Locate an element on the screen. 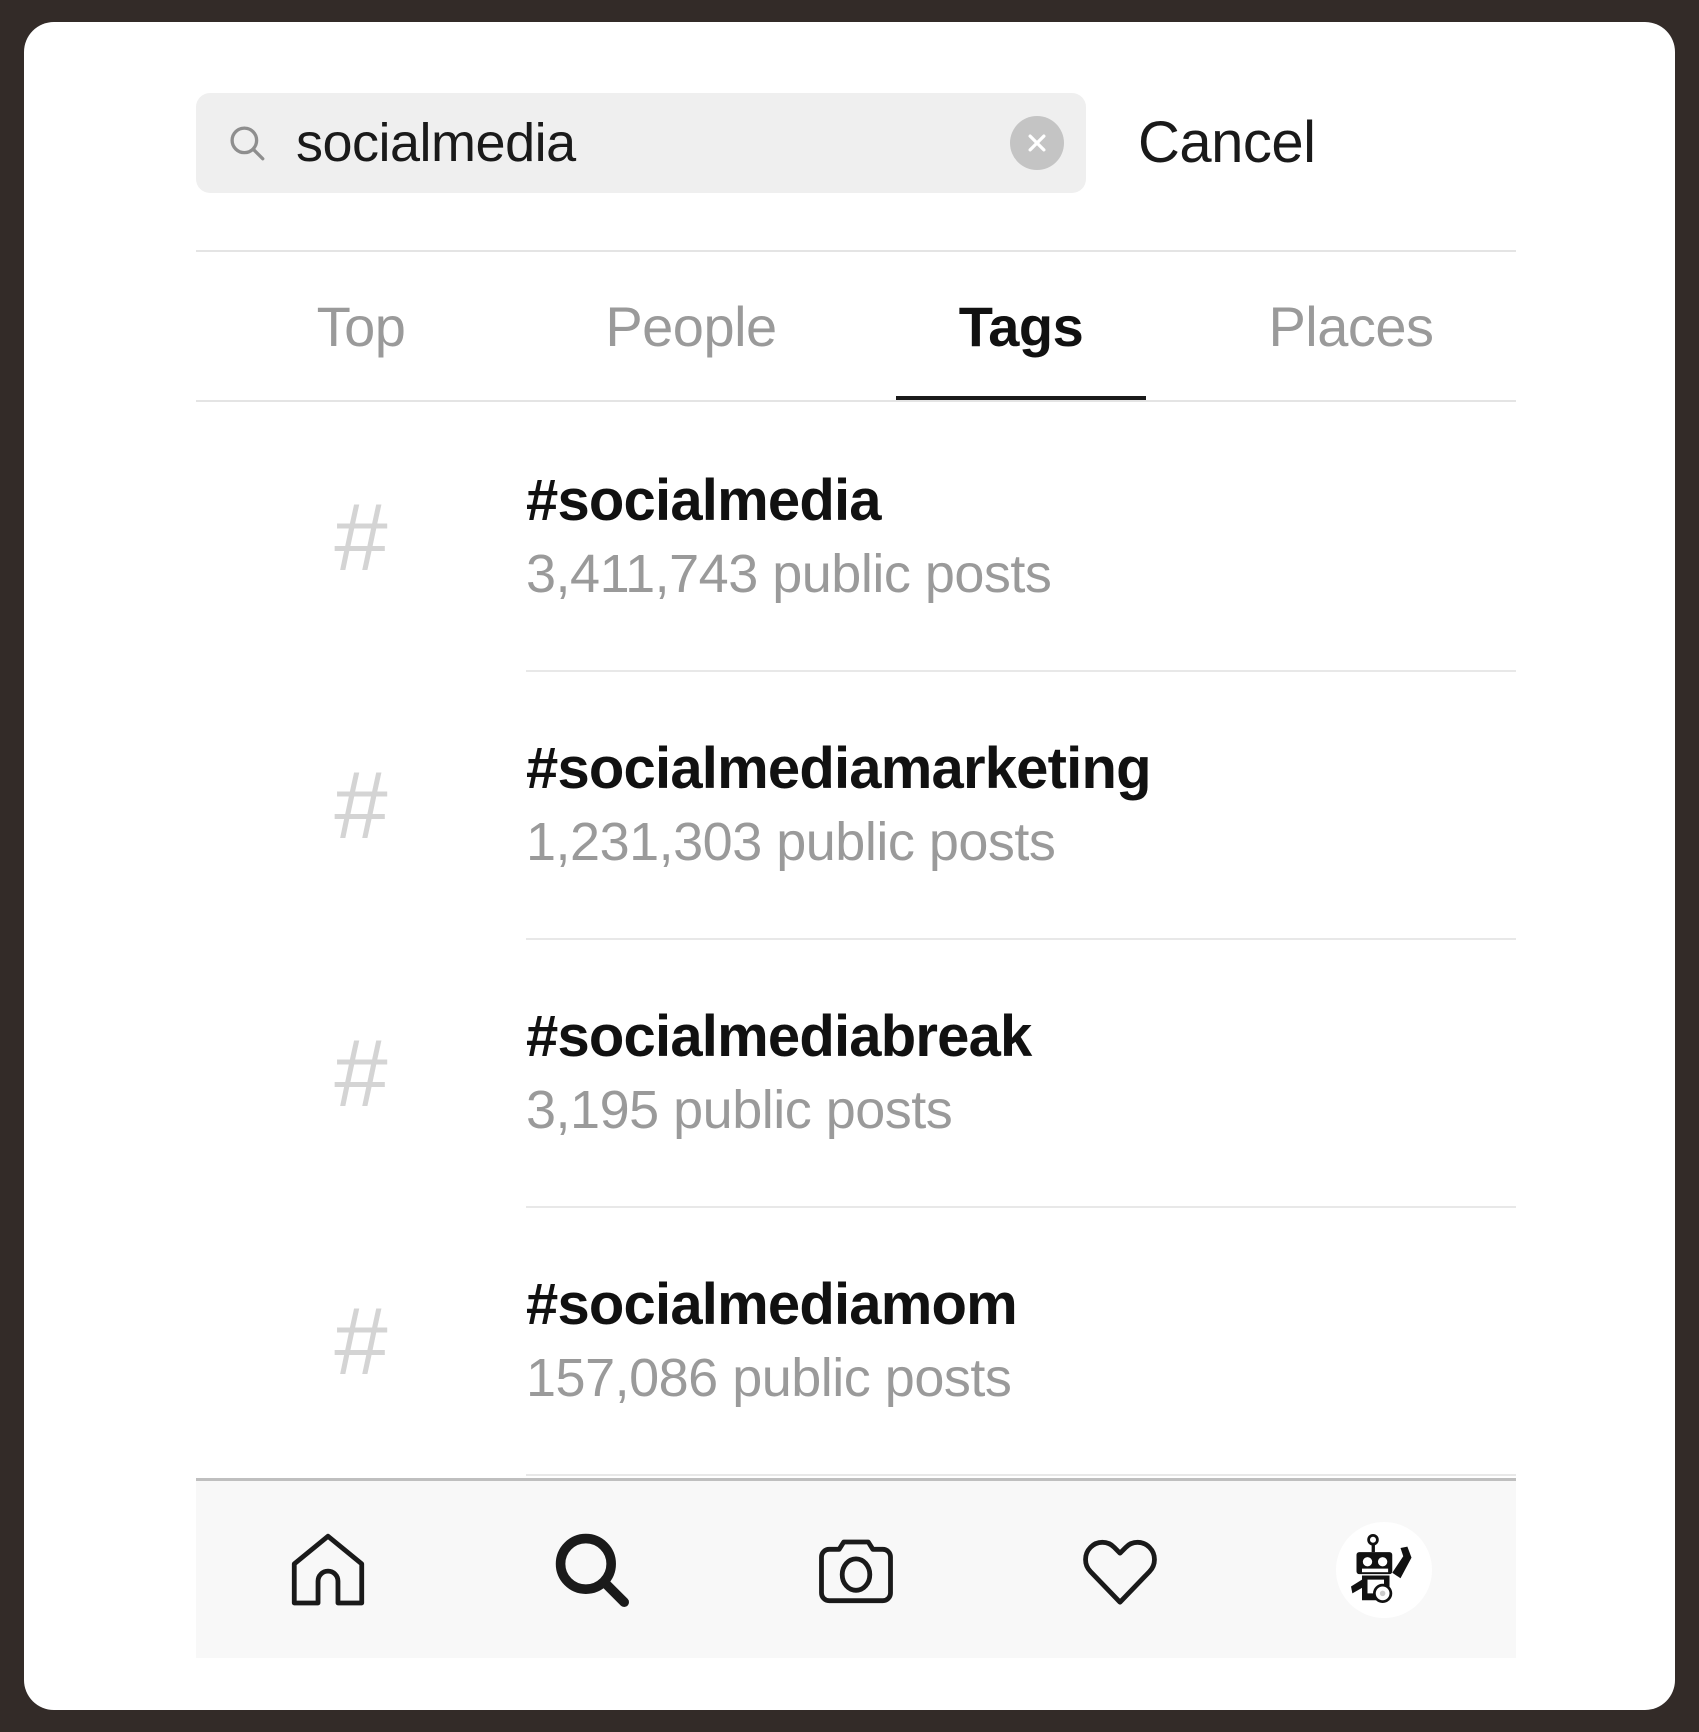 This screenshot has height=1732, width=1699. table-row: # #socialmedia 3,411,743 public posts is located at coordinates (856, 538).